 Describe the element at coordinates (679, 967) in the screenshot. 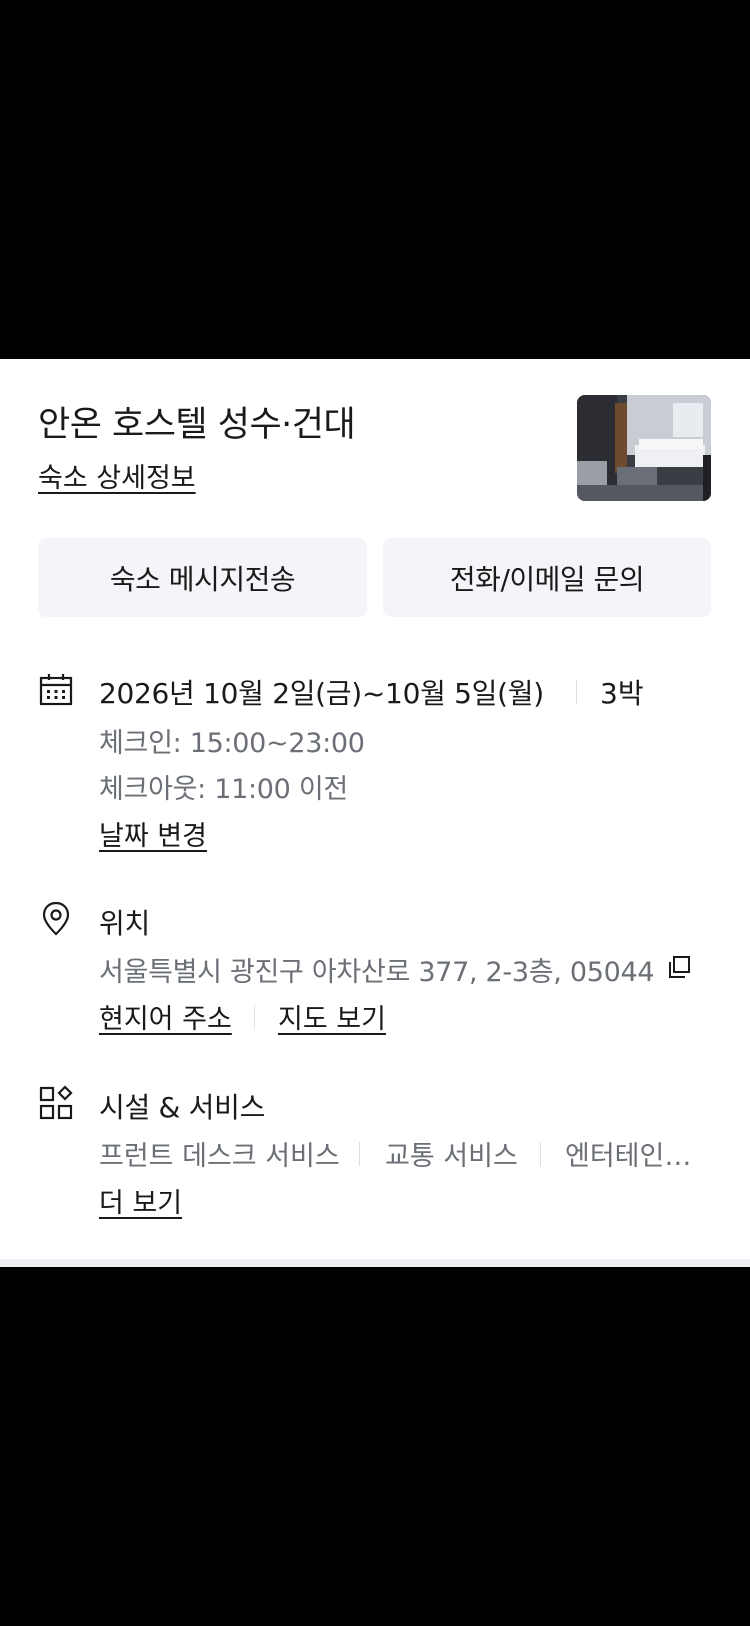

I see `copy-icon` at that location.